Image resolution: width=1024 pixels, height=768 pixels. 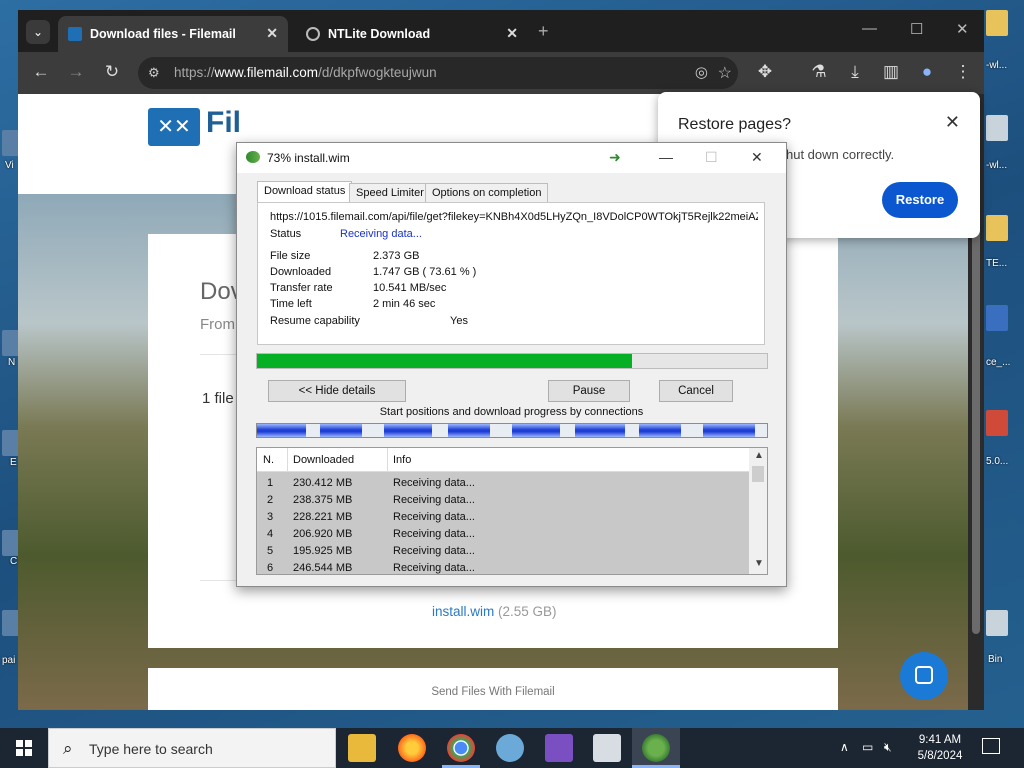 I want to click on back-icon: ←, so click(x=41, y=72).